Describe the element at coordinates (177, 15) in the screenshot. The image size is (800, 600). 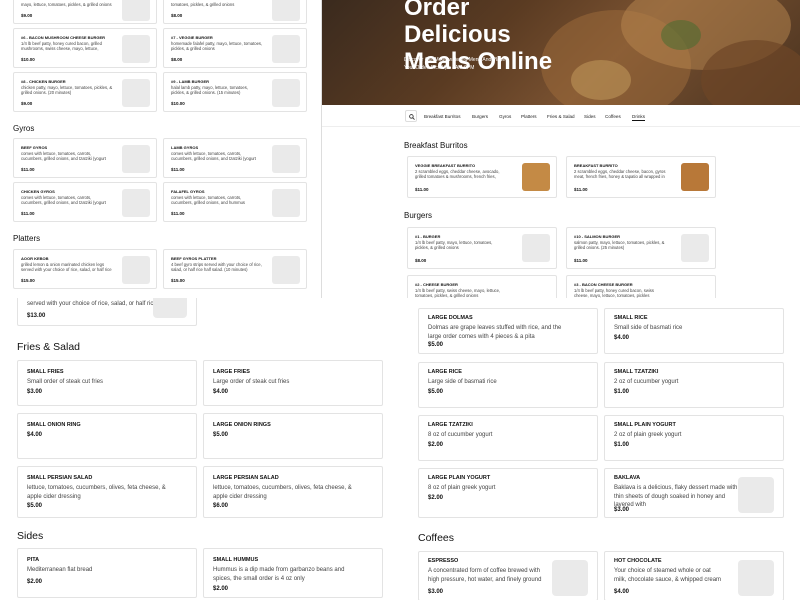
I see `item-price: $8.00` at that location.